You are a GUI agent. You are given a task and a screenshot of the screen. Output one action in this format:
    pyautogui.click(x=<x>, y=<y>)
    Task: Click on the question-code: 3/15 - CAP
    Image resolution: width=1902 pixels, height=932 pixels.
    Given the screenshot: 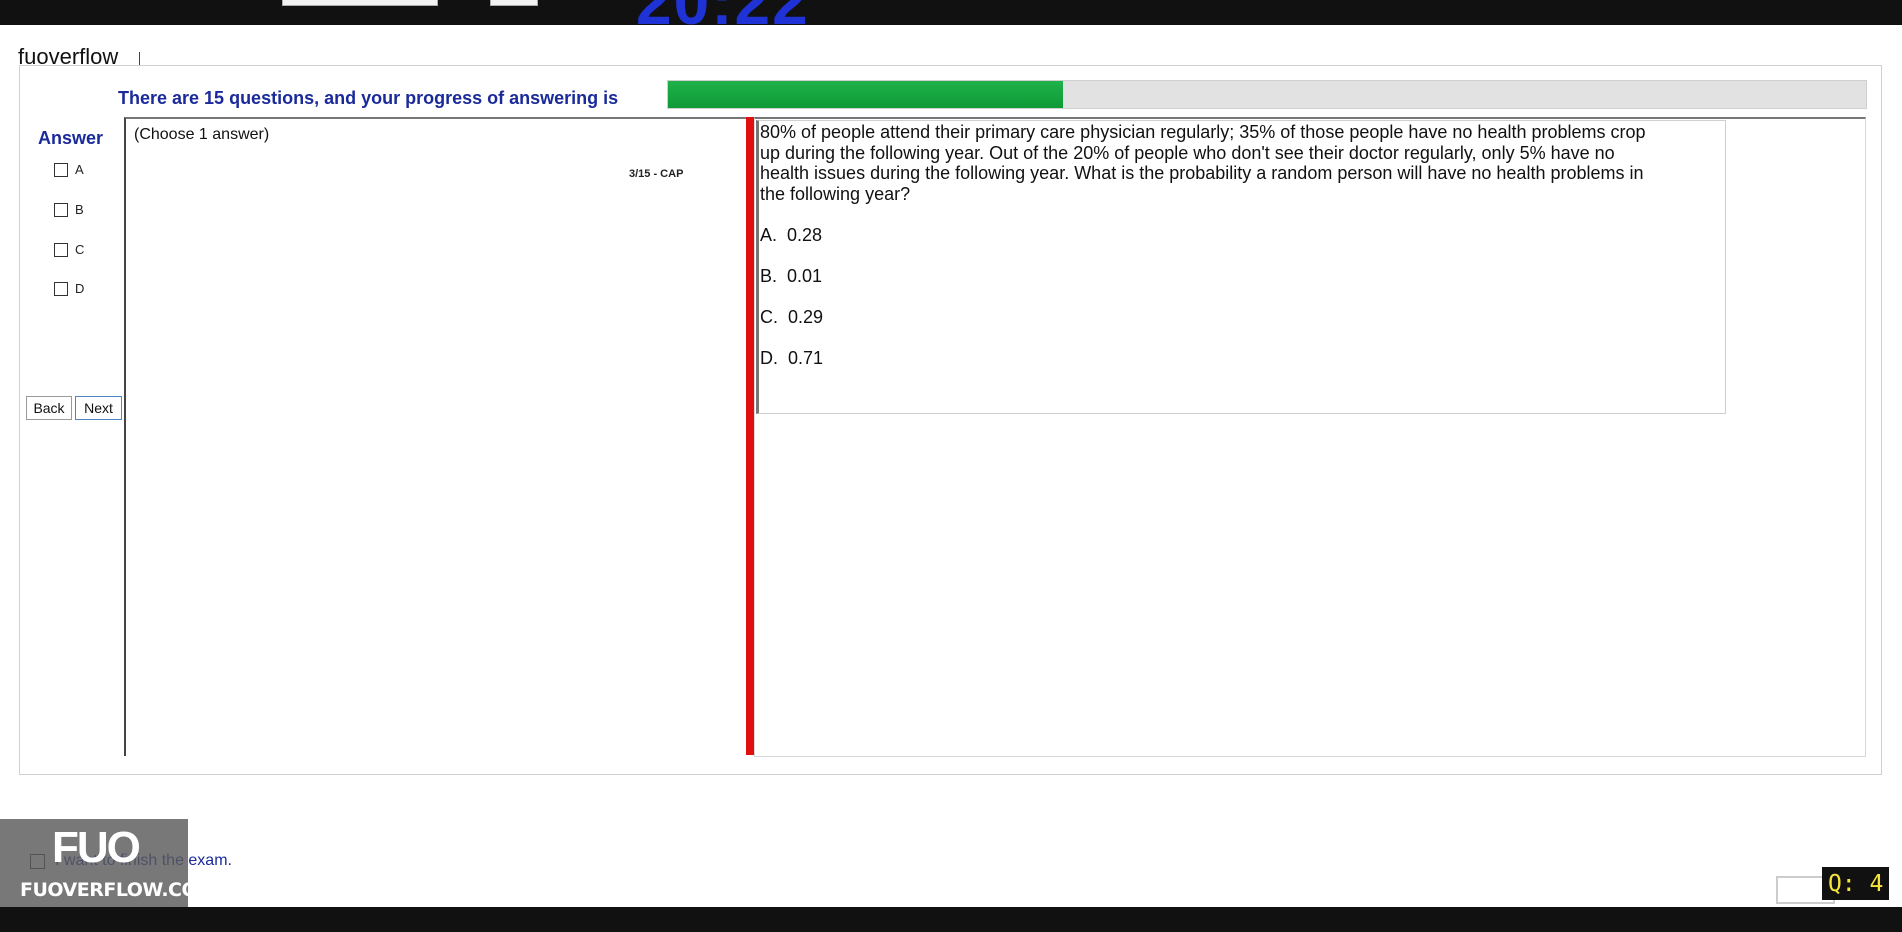 What is the action you would take?
    pyautogui.click(x=656, y=174)
    